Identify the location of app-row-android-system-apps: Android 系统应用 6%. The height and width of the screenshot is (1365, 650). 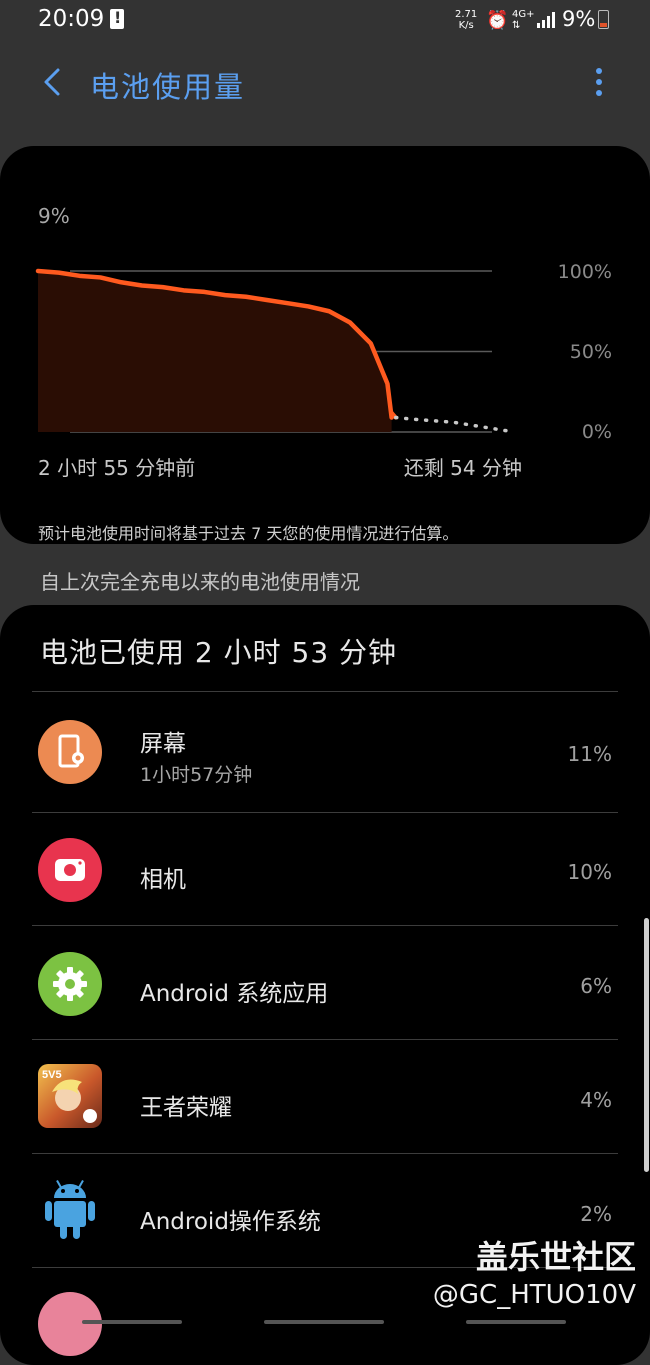
(325, 984).